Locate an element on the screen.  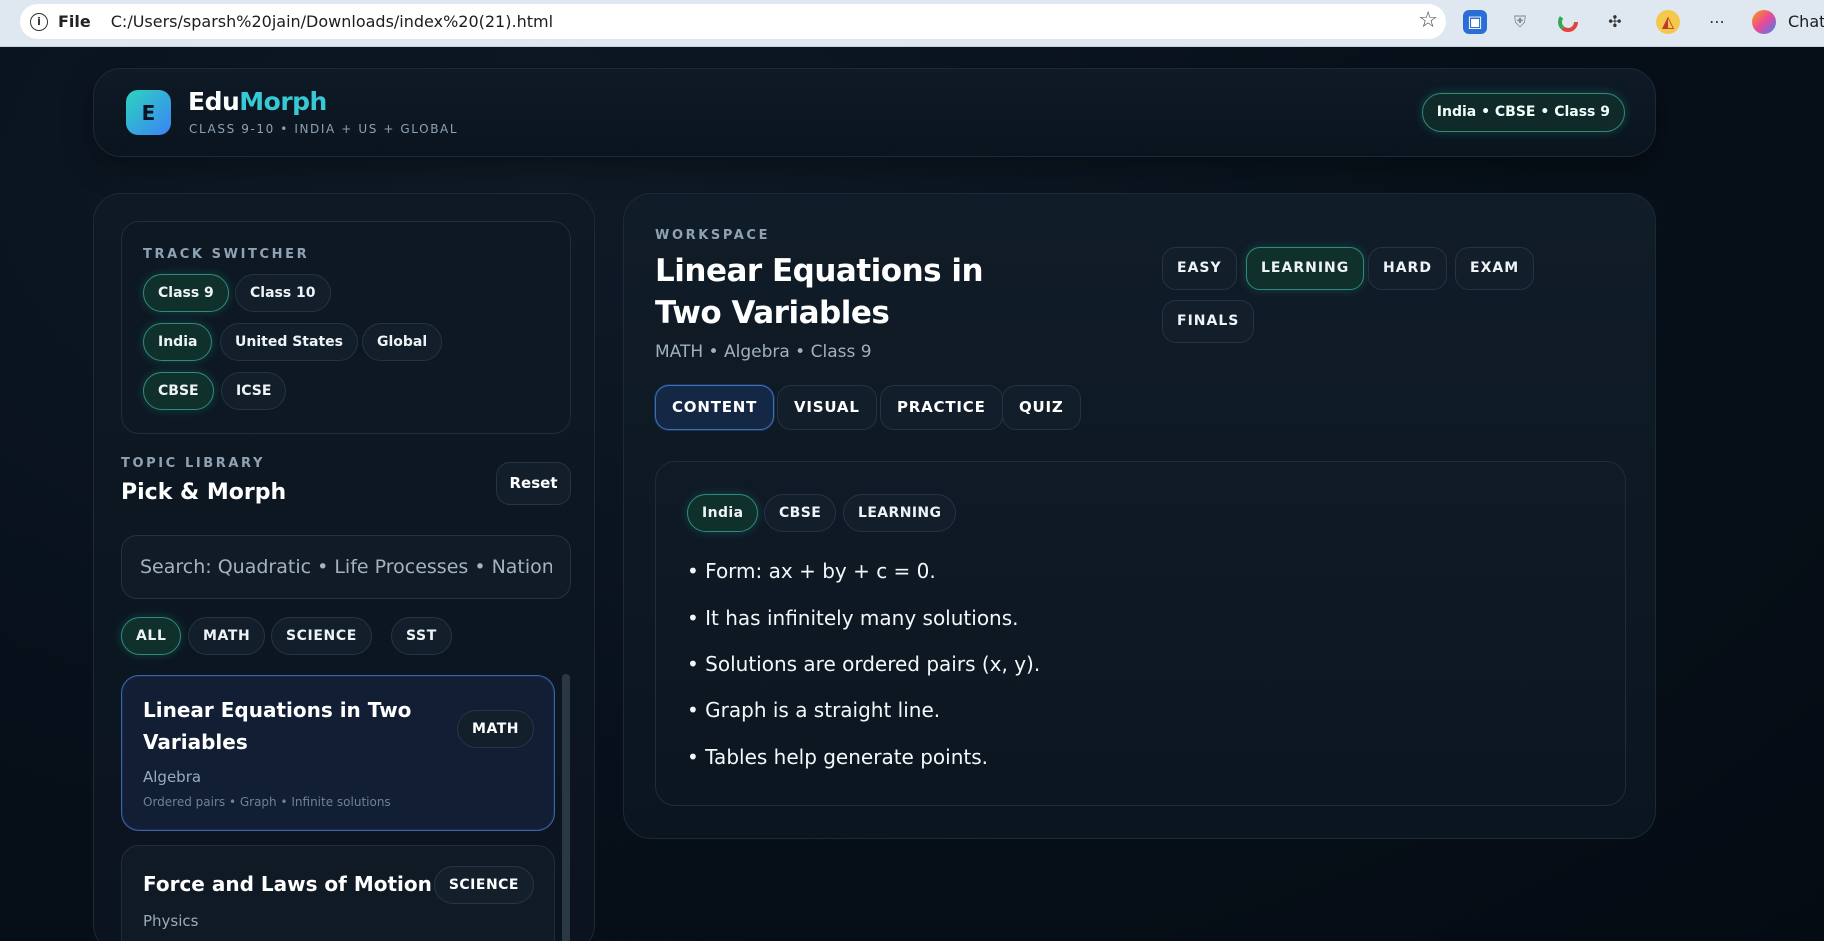
bookmark-star-icon: ☆ is located at coordinates (1428, 21).